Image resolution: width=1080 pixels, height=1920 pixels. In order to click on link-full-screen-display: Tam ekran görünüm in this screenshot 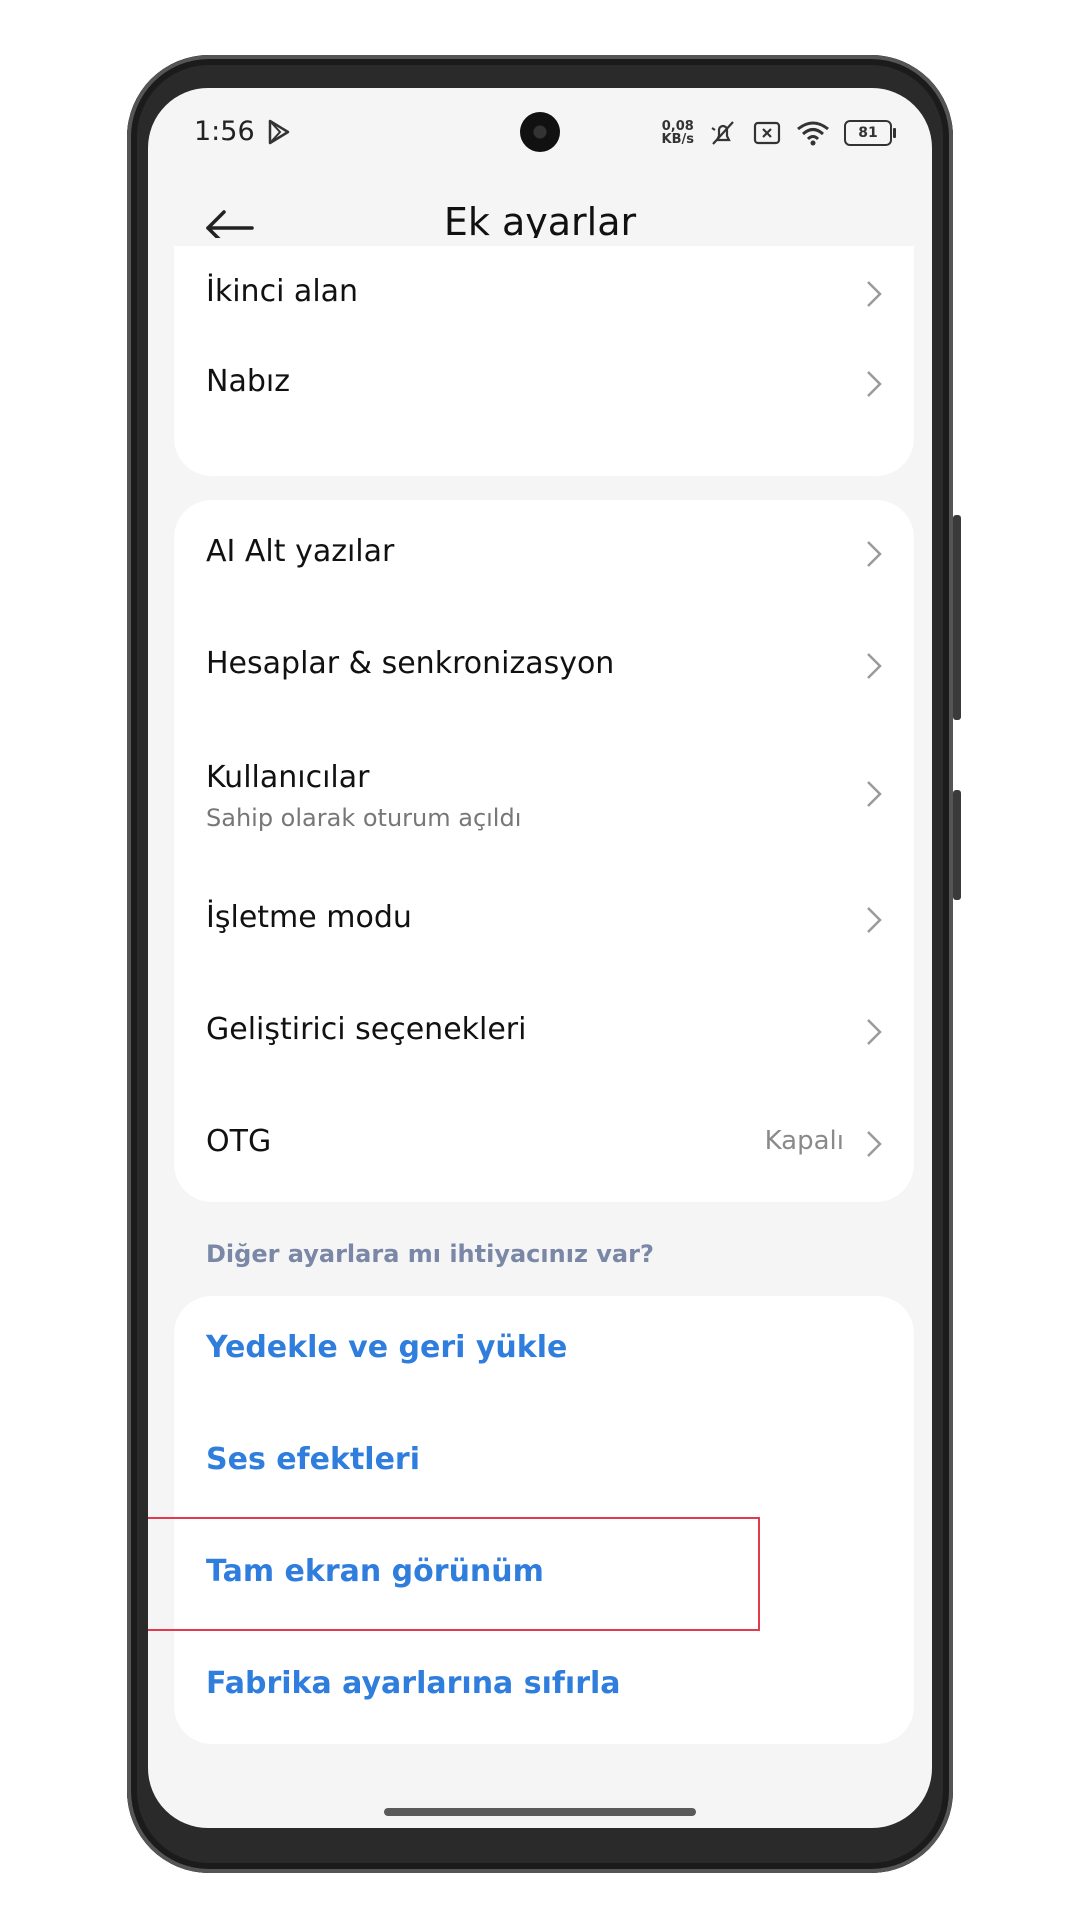, I will do `click(544, 1576)`.